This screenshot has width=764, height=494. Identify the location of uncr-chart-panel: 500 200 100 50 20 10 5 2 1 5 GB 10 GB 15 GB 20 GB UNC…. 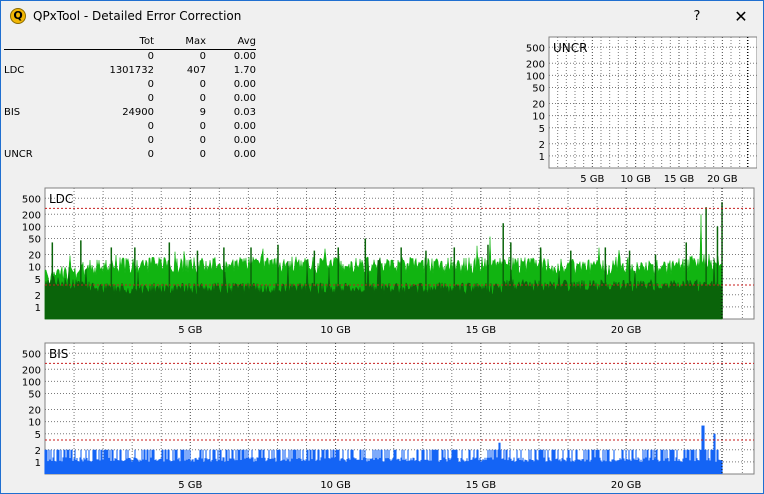
(640, 111).